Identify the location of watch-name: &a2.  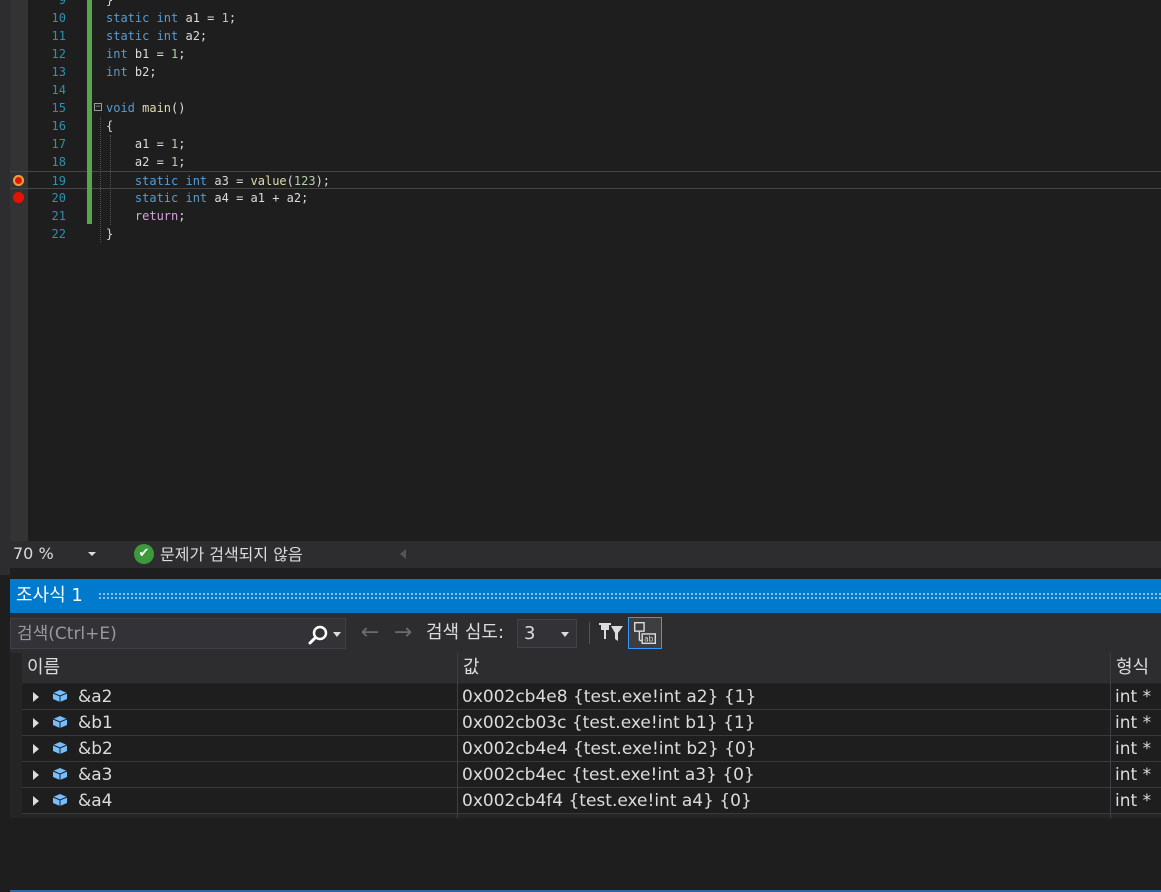
(95, 697).